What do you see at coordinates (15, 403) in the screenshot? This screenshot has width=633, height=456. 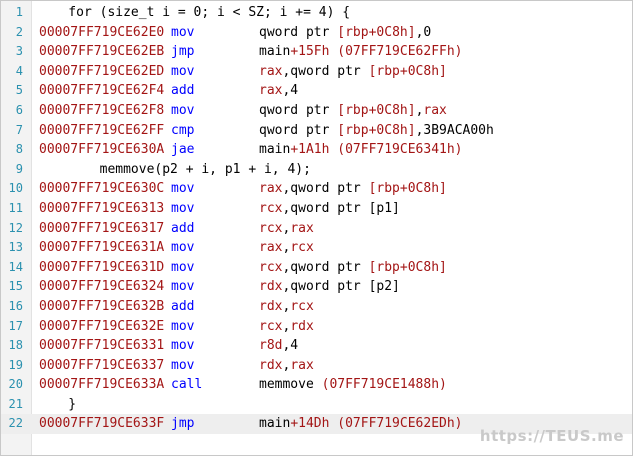 I see `line-number: 21` at bounding box center [15, 403].